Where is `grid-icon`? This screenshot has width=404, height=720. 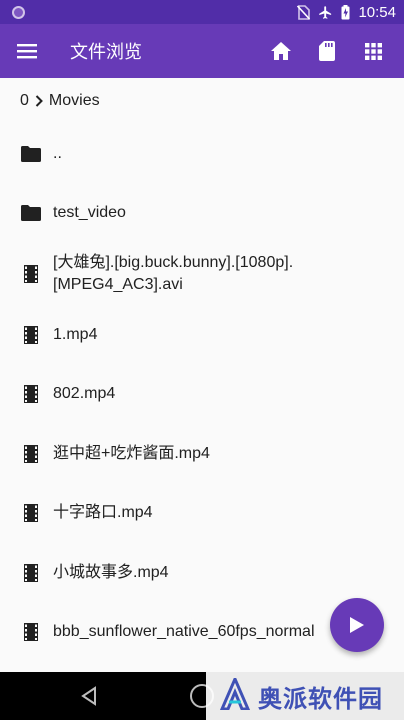 grid-icon is located at coordinates (373, 51).